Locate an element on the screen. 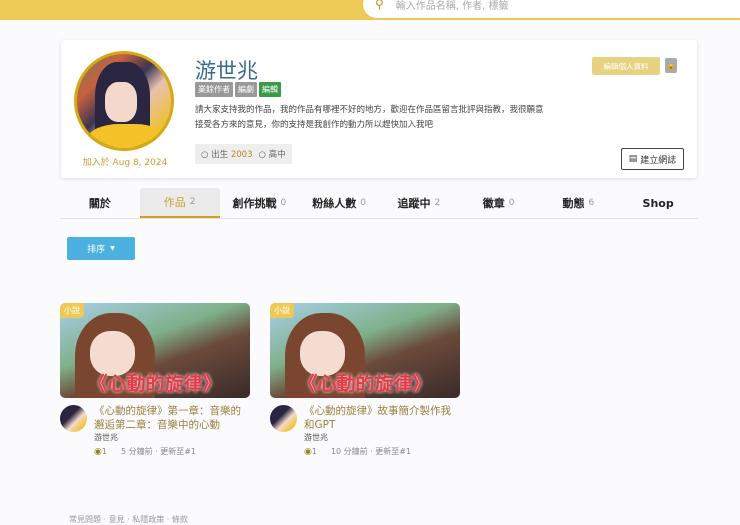 This screenshot has width=740, height=525. tab-works: 作品 2 is located at coordinates (179, 203).